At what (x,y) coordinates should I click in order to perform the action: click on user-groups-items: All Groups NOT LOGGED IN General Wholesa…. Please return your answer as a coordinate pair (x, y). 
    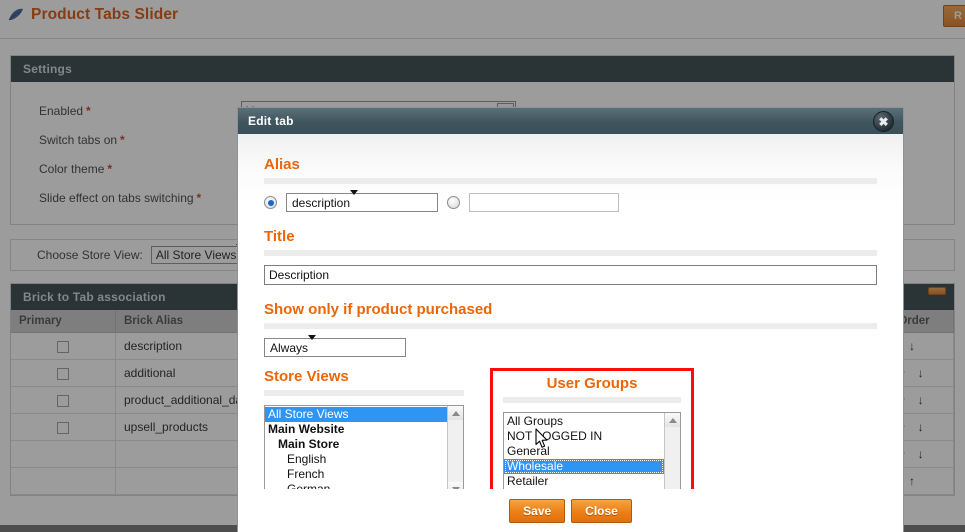
    Looking at the image, I should click on (584, 451).